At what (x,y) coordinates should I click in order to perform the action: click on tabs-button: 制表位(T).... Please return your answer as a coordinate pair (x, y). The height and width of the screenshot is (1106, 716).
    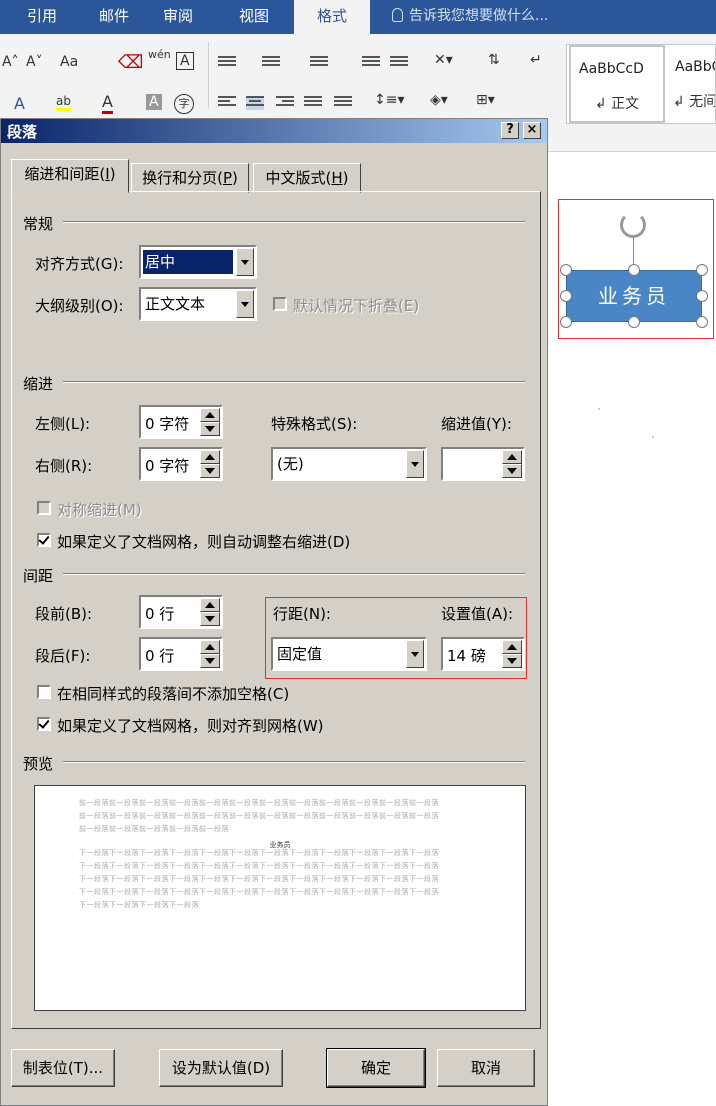
    Looking at the image, I should click on (63, 1068).